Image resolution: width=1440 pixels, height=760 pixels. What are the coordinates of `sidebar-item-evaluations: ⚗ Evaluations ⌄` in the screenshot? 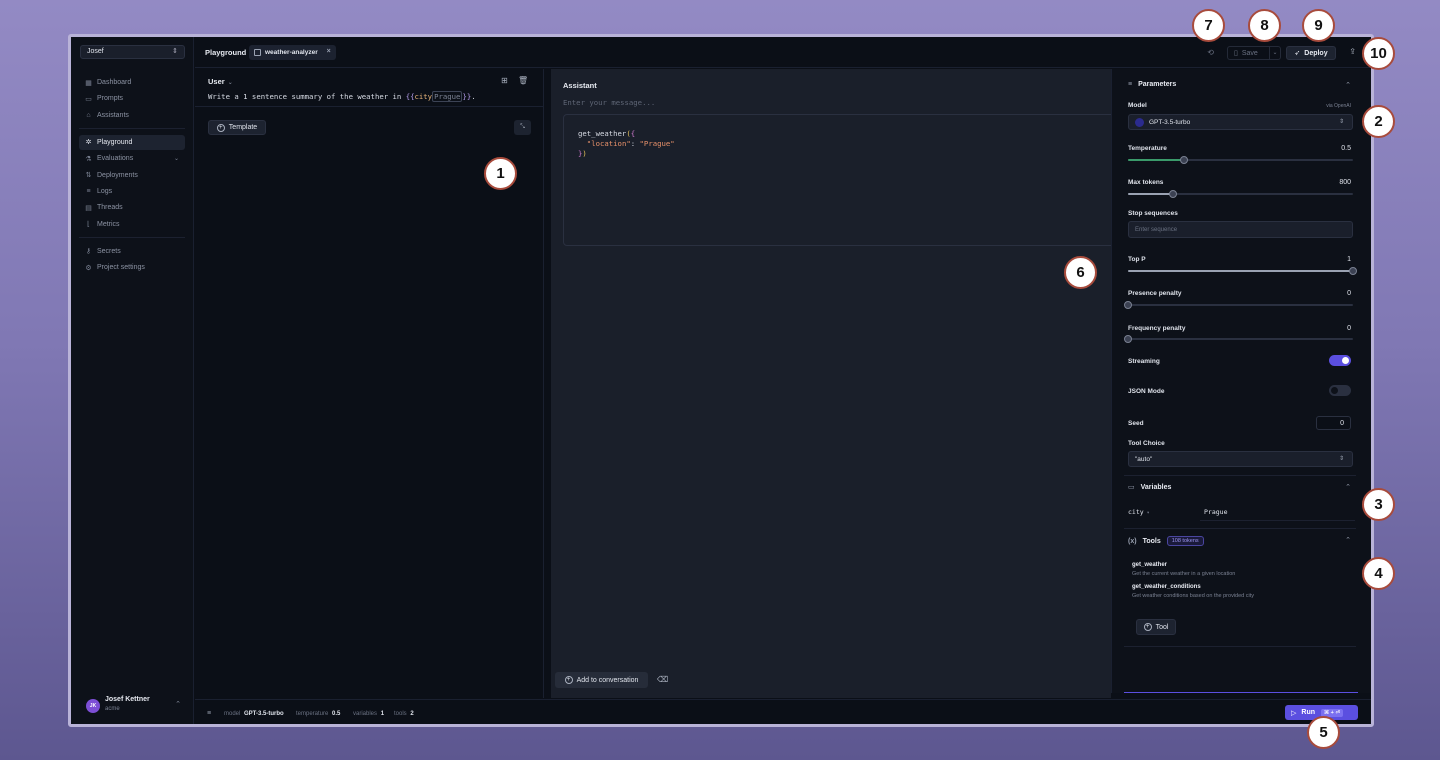 It's located at (132, 158).